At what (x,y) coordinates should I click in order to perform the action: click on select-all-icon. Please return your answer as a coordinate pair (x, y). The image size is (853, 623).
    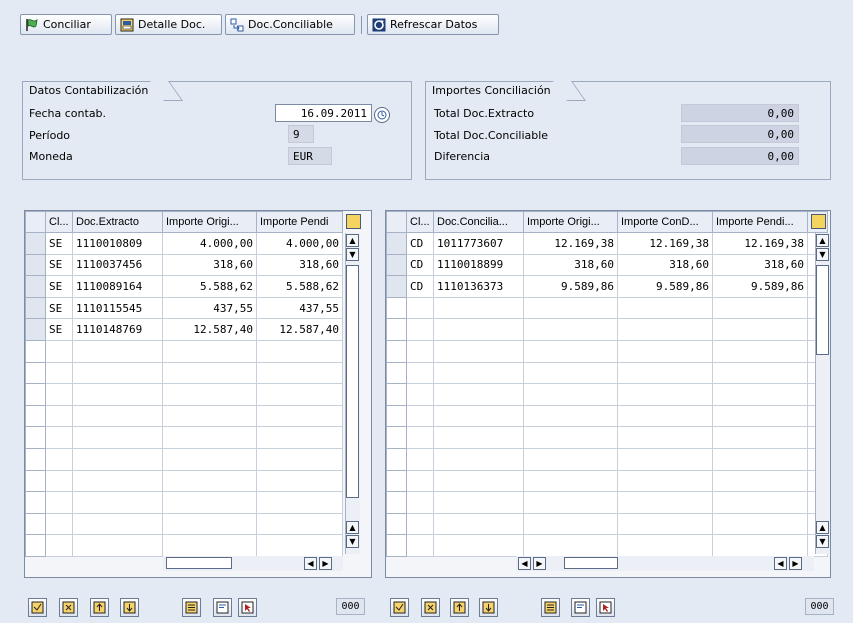
    Looking at the image, I should click on (37, 607).